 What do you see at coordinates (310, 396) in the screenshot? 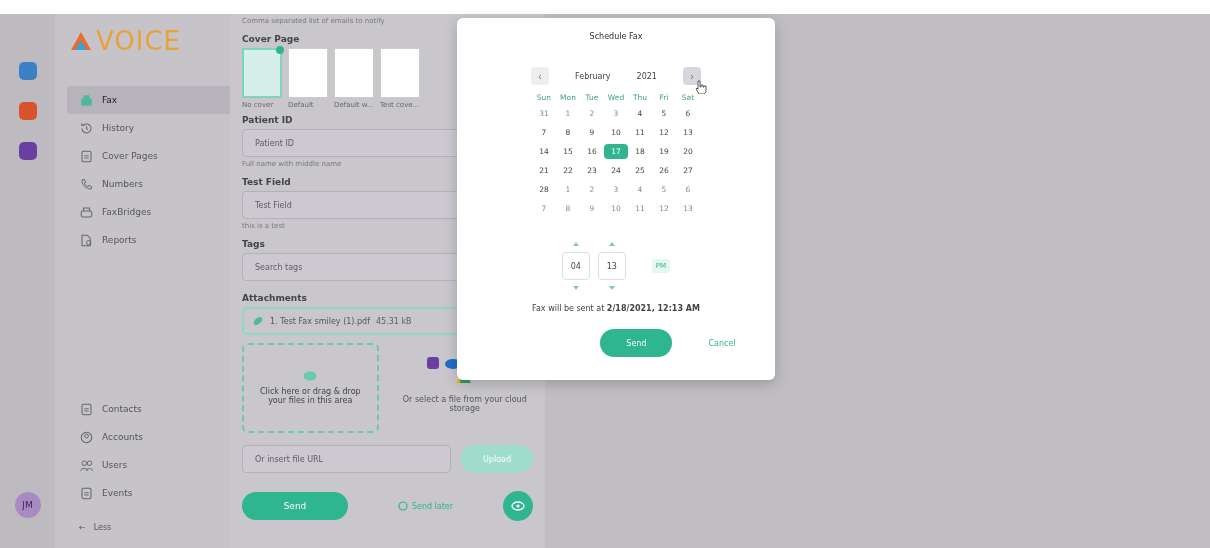
I see `dropzone-text: Click here or drag & drop your files in this area` at bounding box center [310, 396].